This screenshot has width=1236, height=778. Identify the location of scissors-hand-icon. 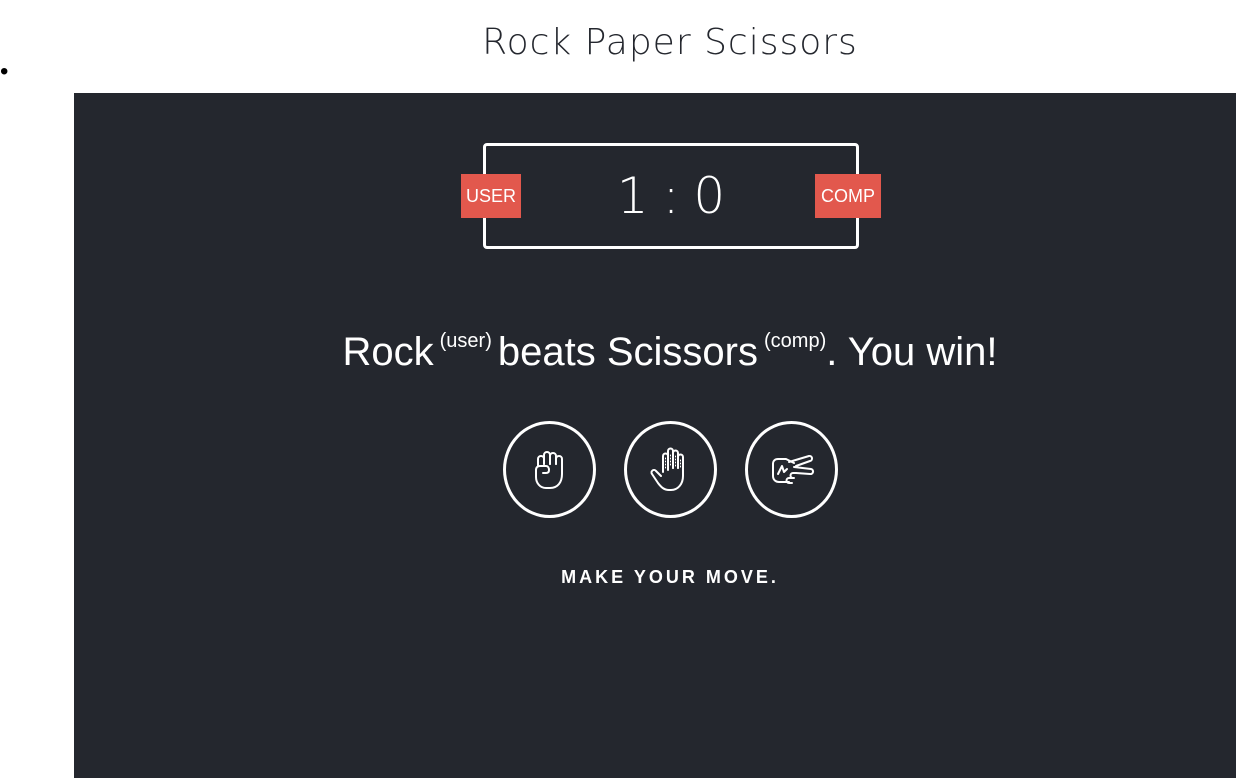
(793, 469).